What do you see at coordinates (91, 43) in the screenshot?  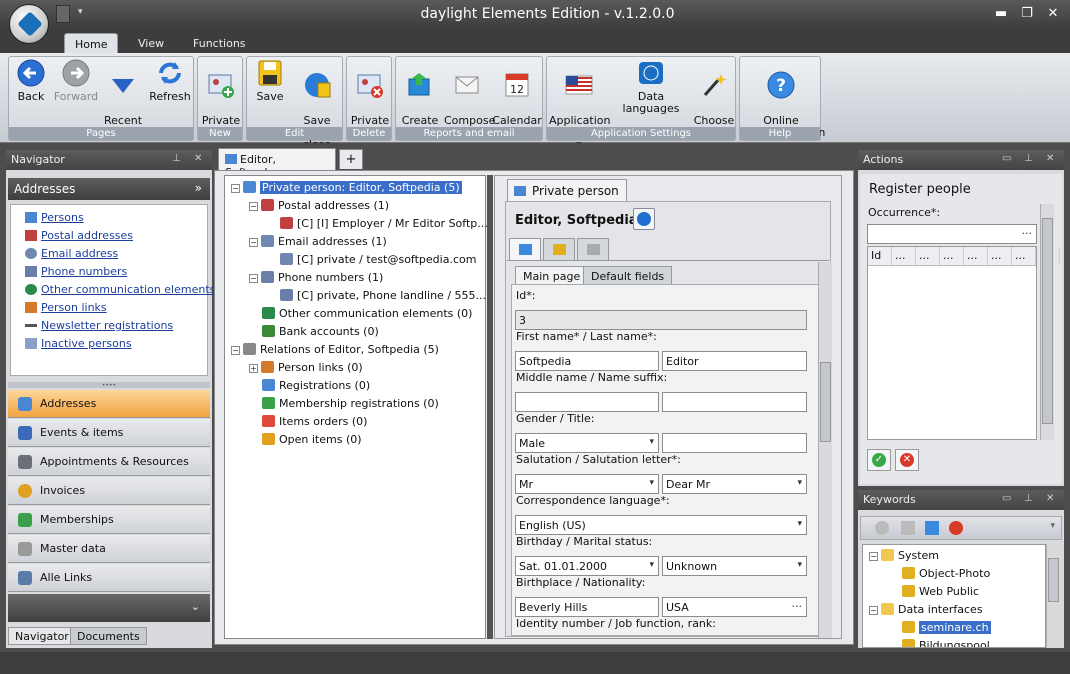 I see `tab-home: Home` at bounding box center [91, 43].